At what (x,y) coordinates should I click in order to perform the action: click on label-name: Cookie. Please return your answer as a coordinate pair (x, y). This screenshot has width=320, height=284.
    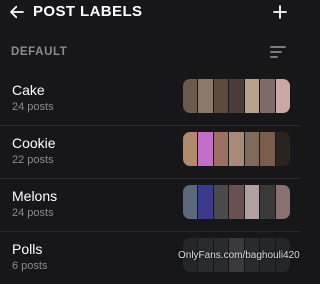
    Looking at the image, I should click on (34, 143).